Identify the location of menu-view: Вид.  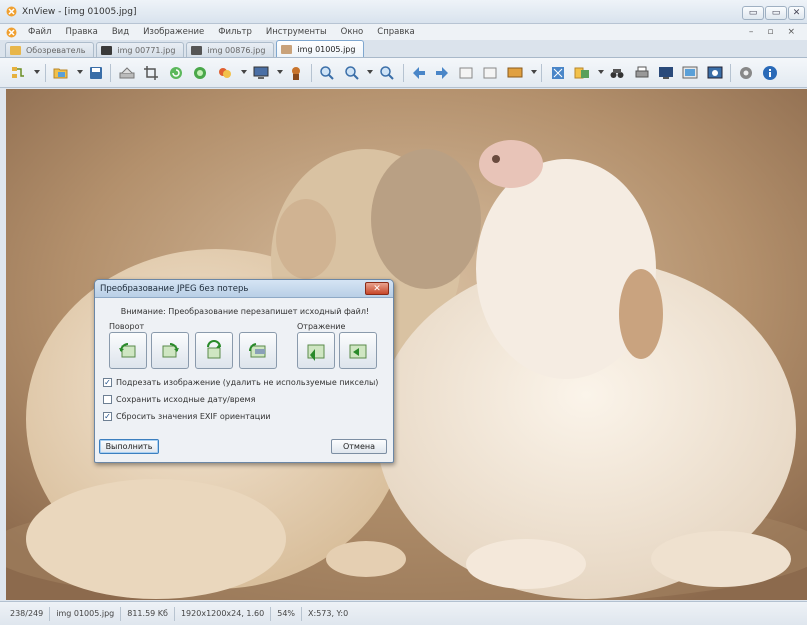
(120, 32).